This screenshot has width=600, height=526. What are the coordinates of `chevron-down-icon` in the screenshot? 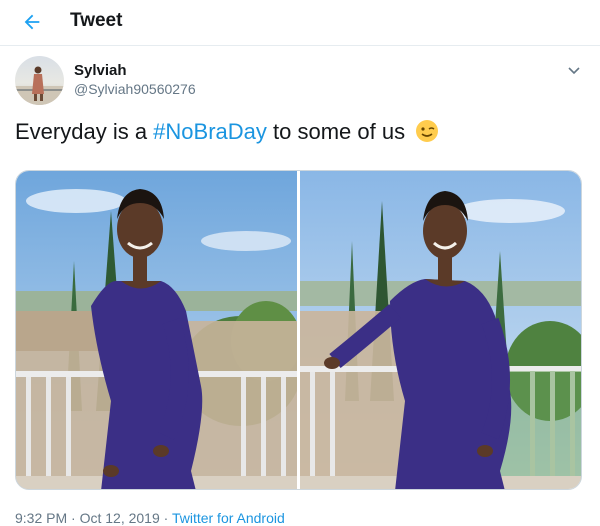 It's located at (574, 71).